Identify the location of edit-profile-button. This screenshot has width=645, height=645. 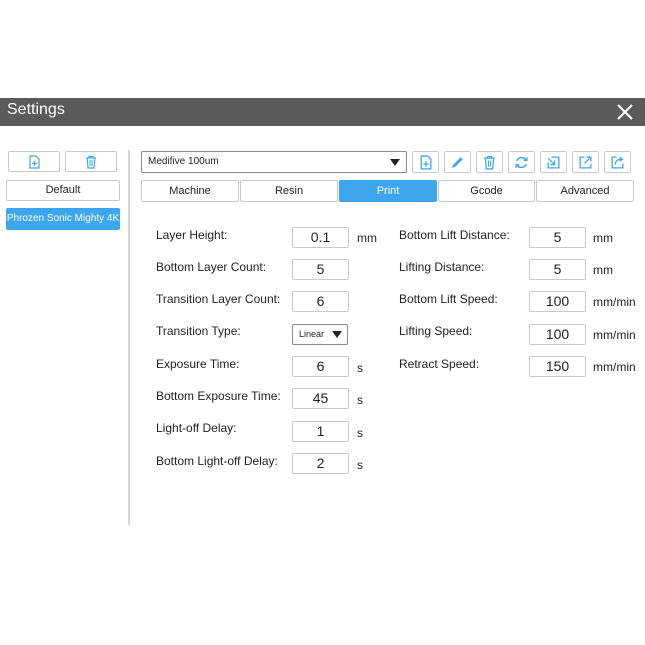
(457, 162).